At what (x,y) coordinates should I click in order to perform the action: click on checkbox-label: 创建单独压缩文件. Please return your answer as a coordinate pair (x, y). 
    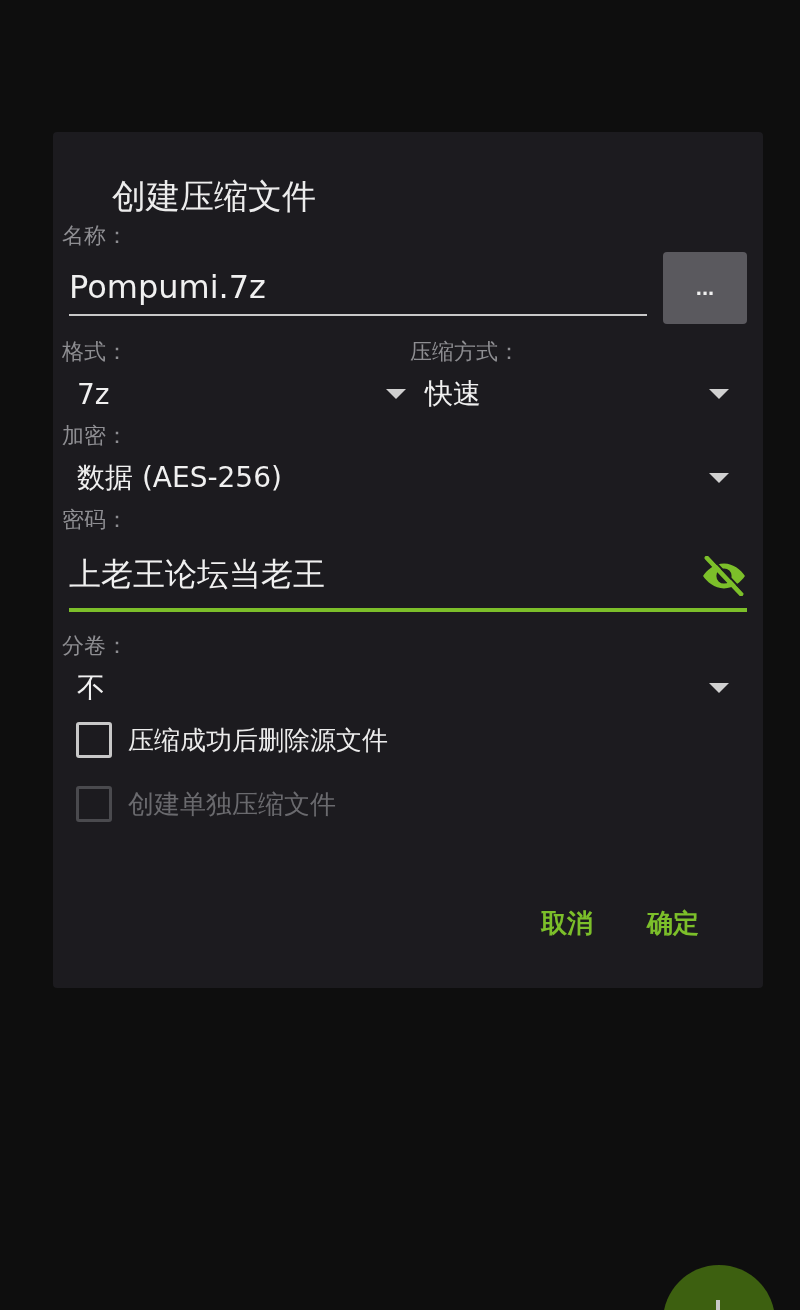
    Looking at the image, I should click on (232, 804).